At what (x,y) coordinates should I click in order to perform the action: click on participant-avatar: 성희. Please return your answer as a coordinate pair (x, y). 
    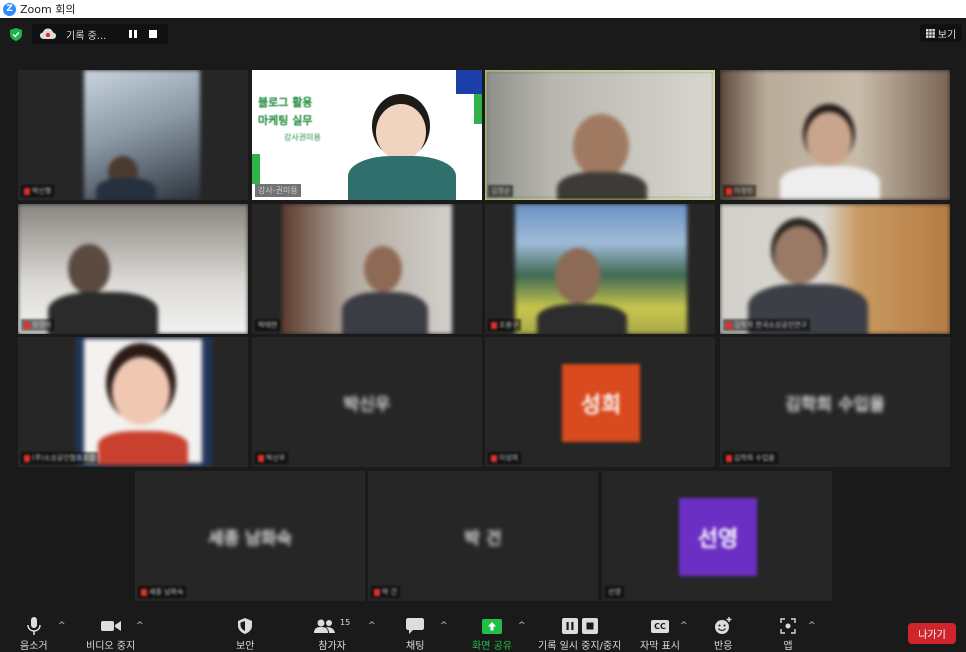
    Looking at the image, I should click on (601, 403).